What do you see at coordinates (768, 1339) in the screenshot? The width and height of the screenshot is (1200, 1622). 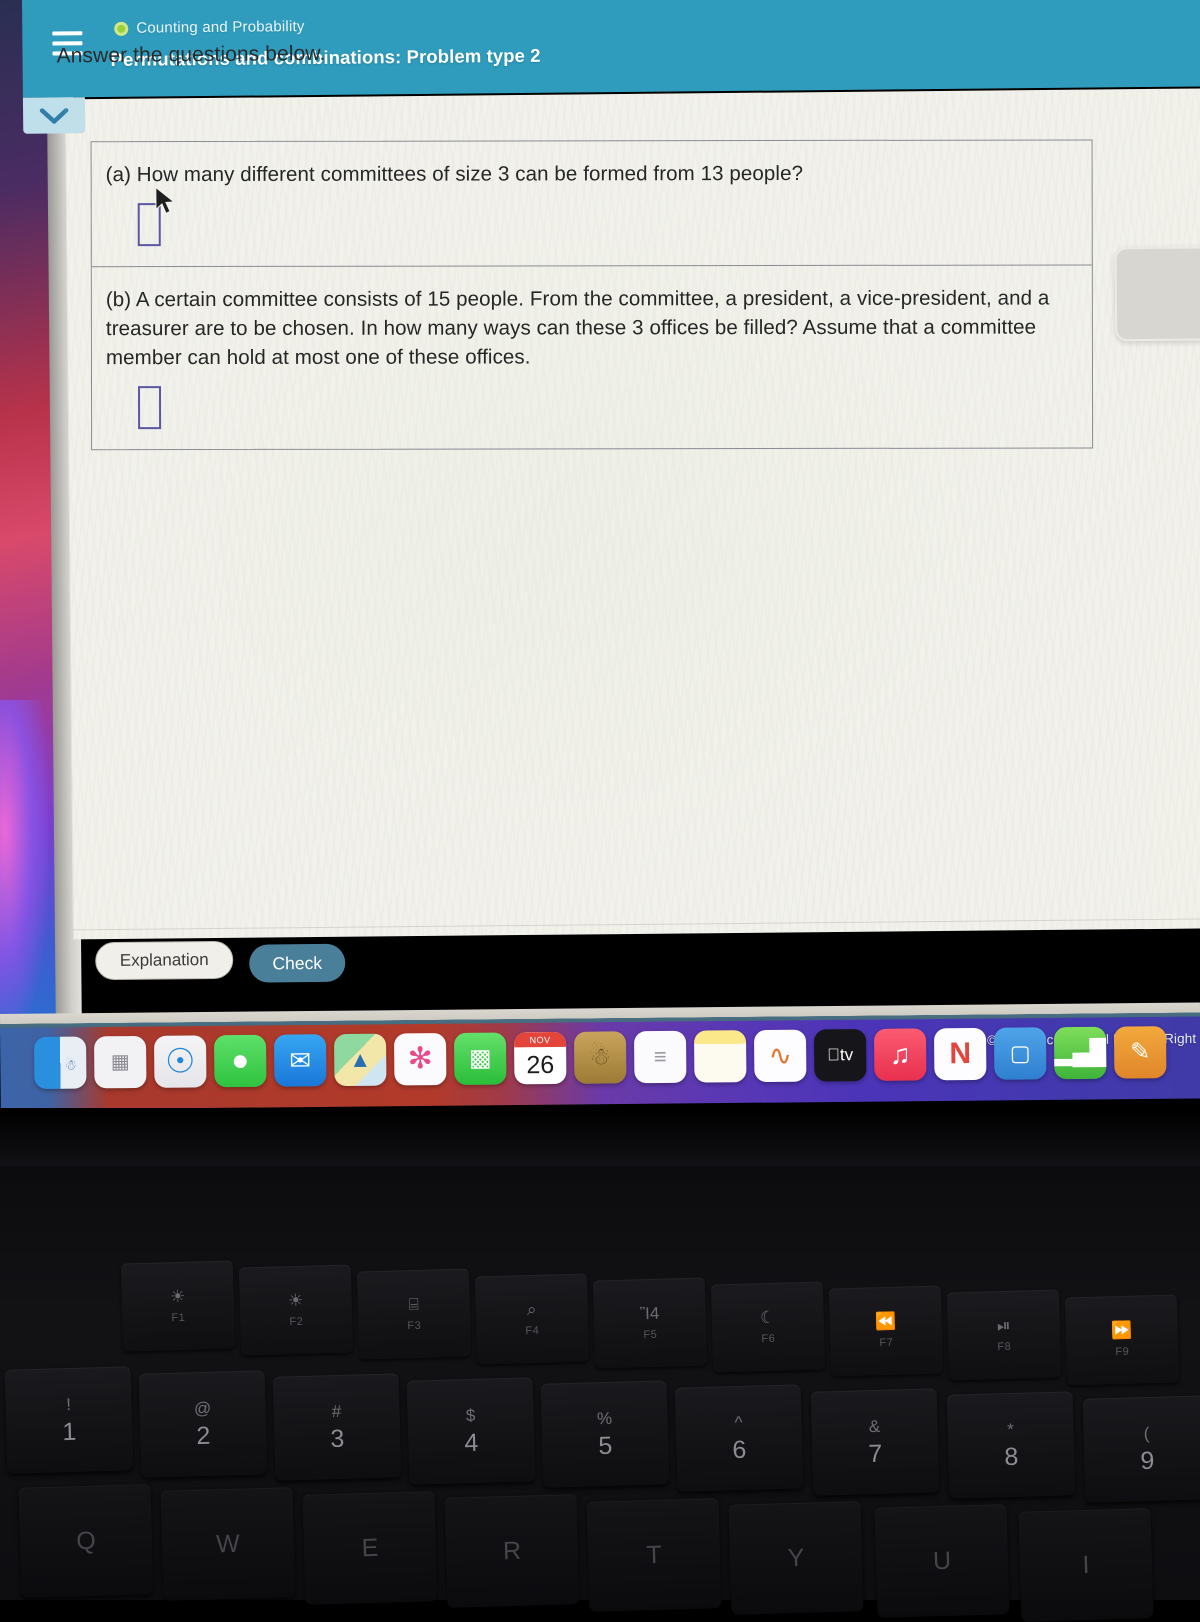 I see `key-label: F6` at bounding box center [768, 1339].